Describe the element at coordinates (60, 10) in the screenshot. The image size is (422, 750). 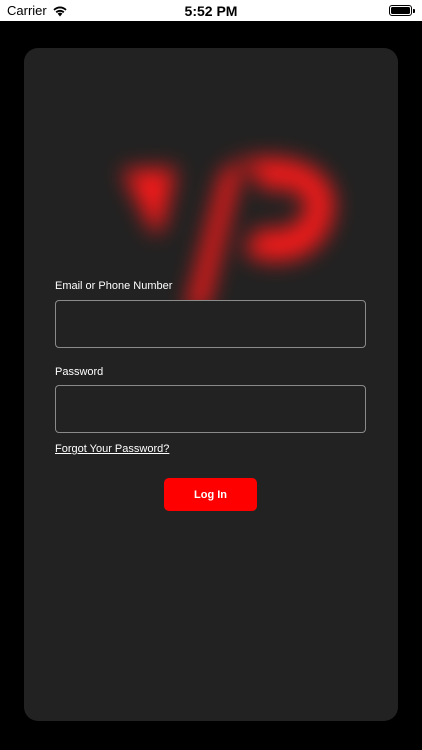
I see `wifi-icon` at that location.